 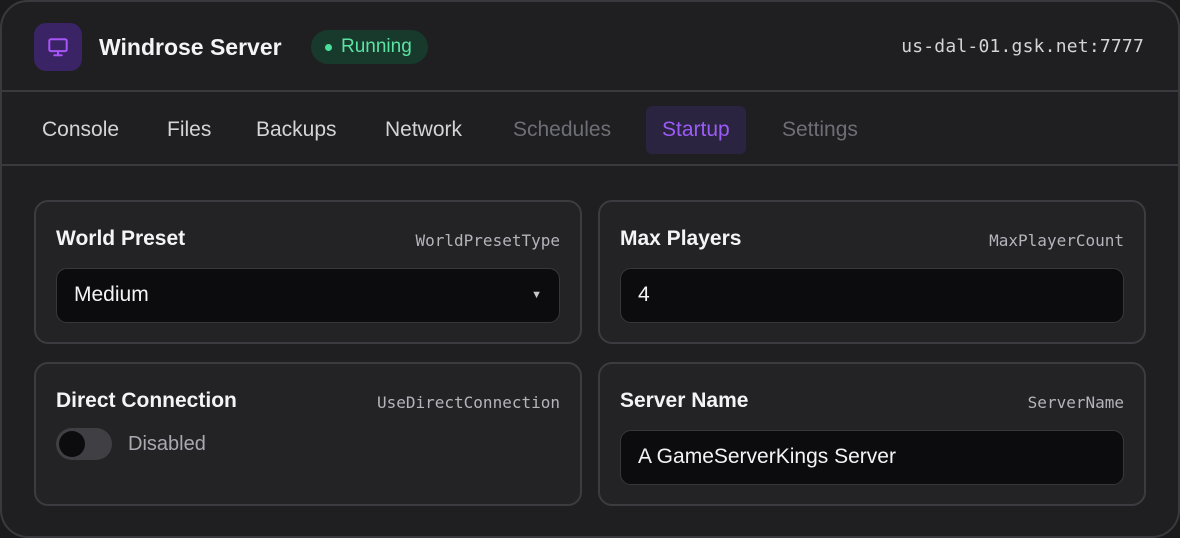 I want to click on max-players-key: MaxPlayerCount, so click(x=1056, y=240).